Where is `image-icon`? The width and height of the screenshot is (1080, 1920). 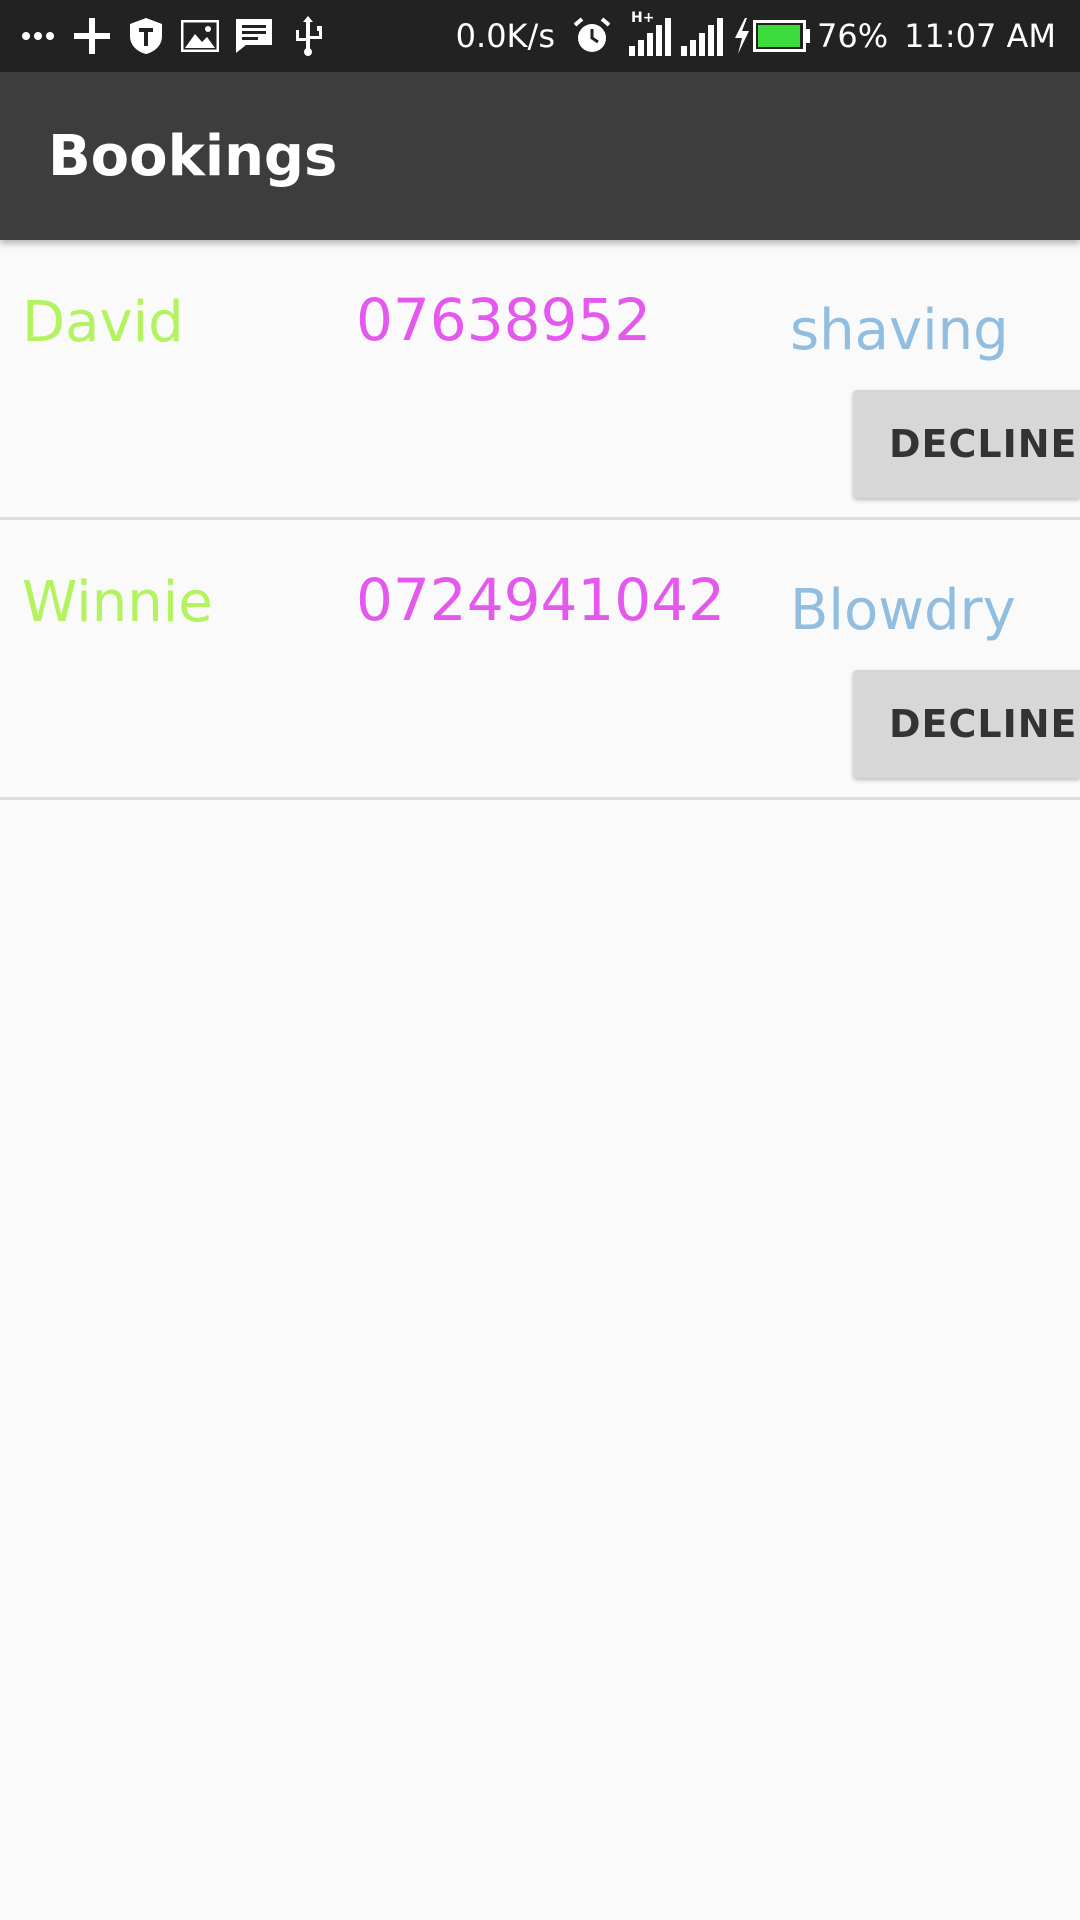 image-icon is located at coordinates (200, 36).